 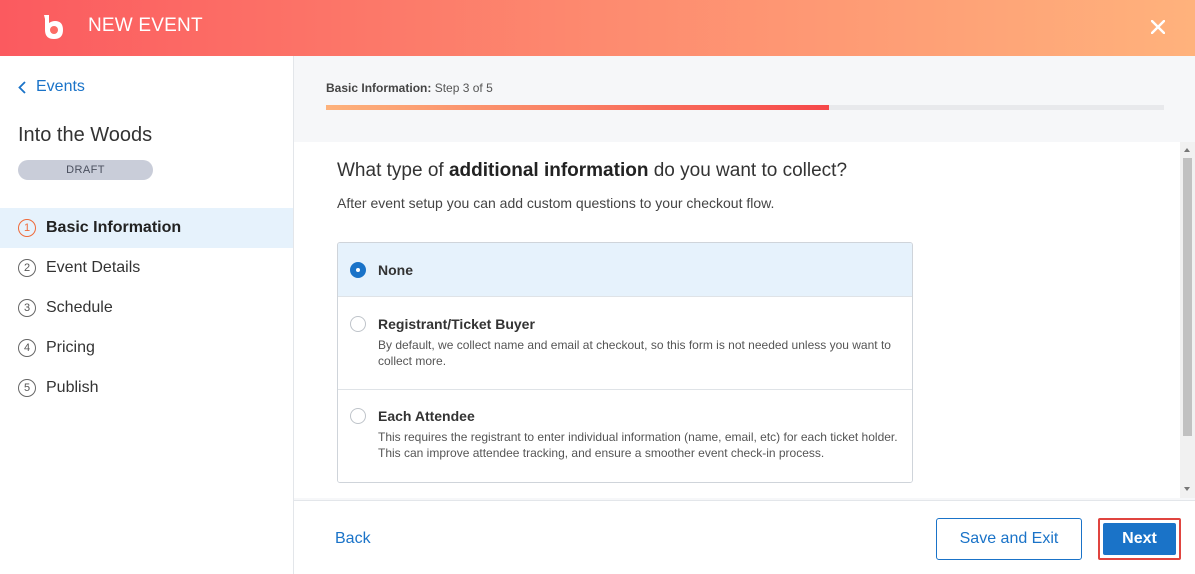 What do you see at coordinates (456, 324) in the screenshot?
I see `option-title: Registrant/Ticket Buyer` at bounding box center [456, 324].